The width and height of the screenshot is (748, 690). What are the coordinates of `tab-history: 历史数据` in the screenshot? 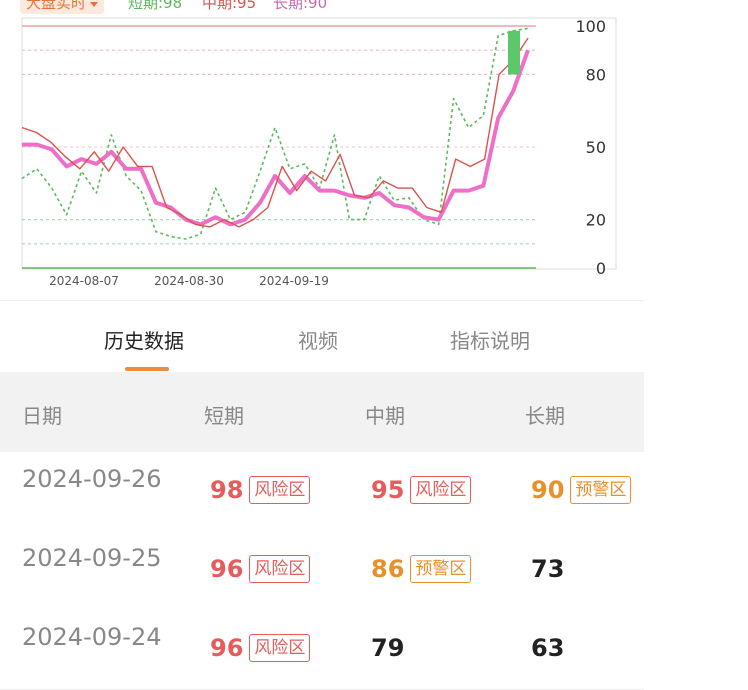 It's located at (144, 339).